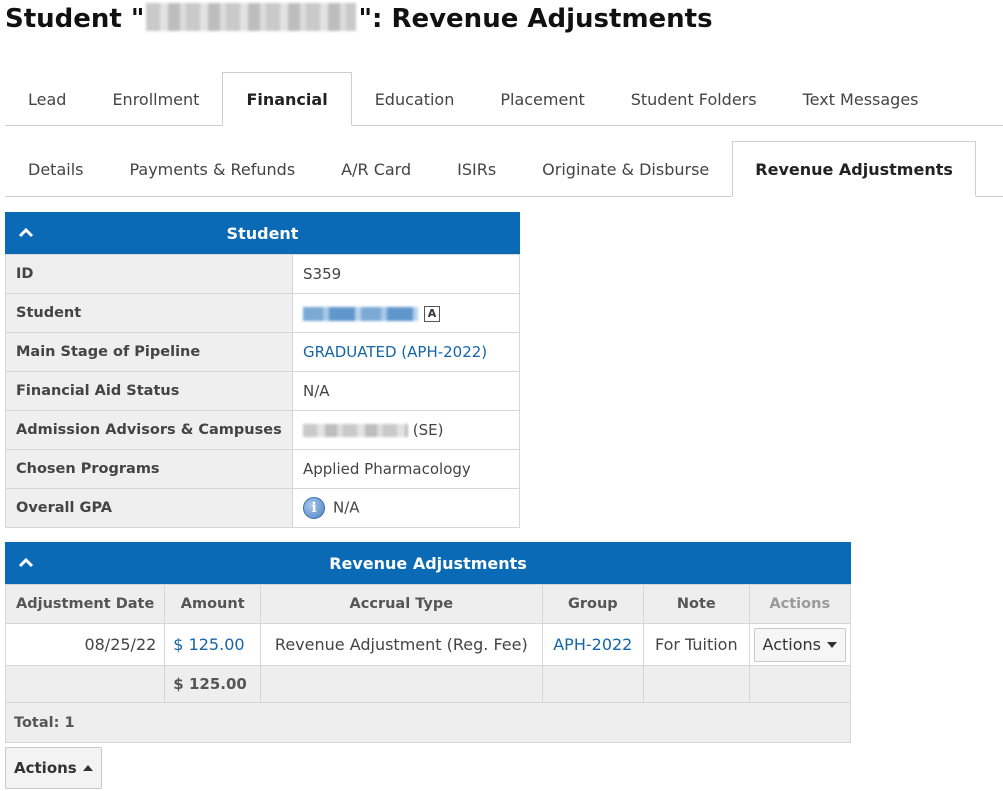  I want to click on tab-lead: Lead, so click(47, 98).